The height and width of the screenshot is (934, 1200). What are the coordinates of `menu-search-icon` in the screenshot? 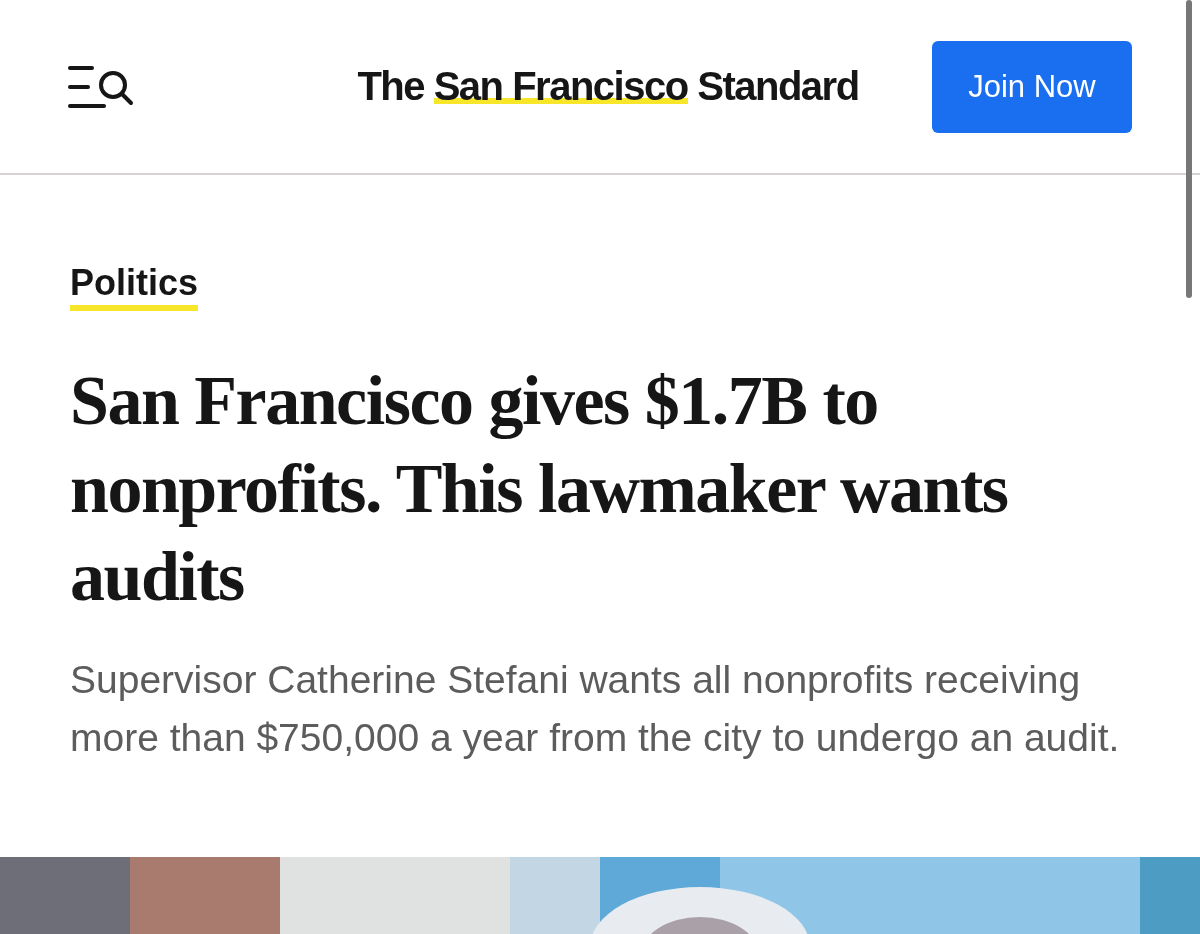 It's located at (101, 86).